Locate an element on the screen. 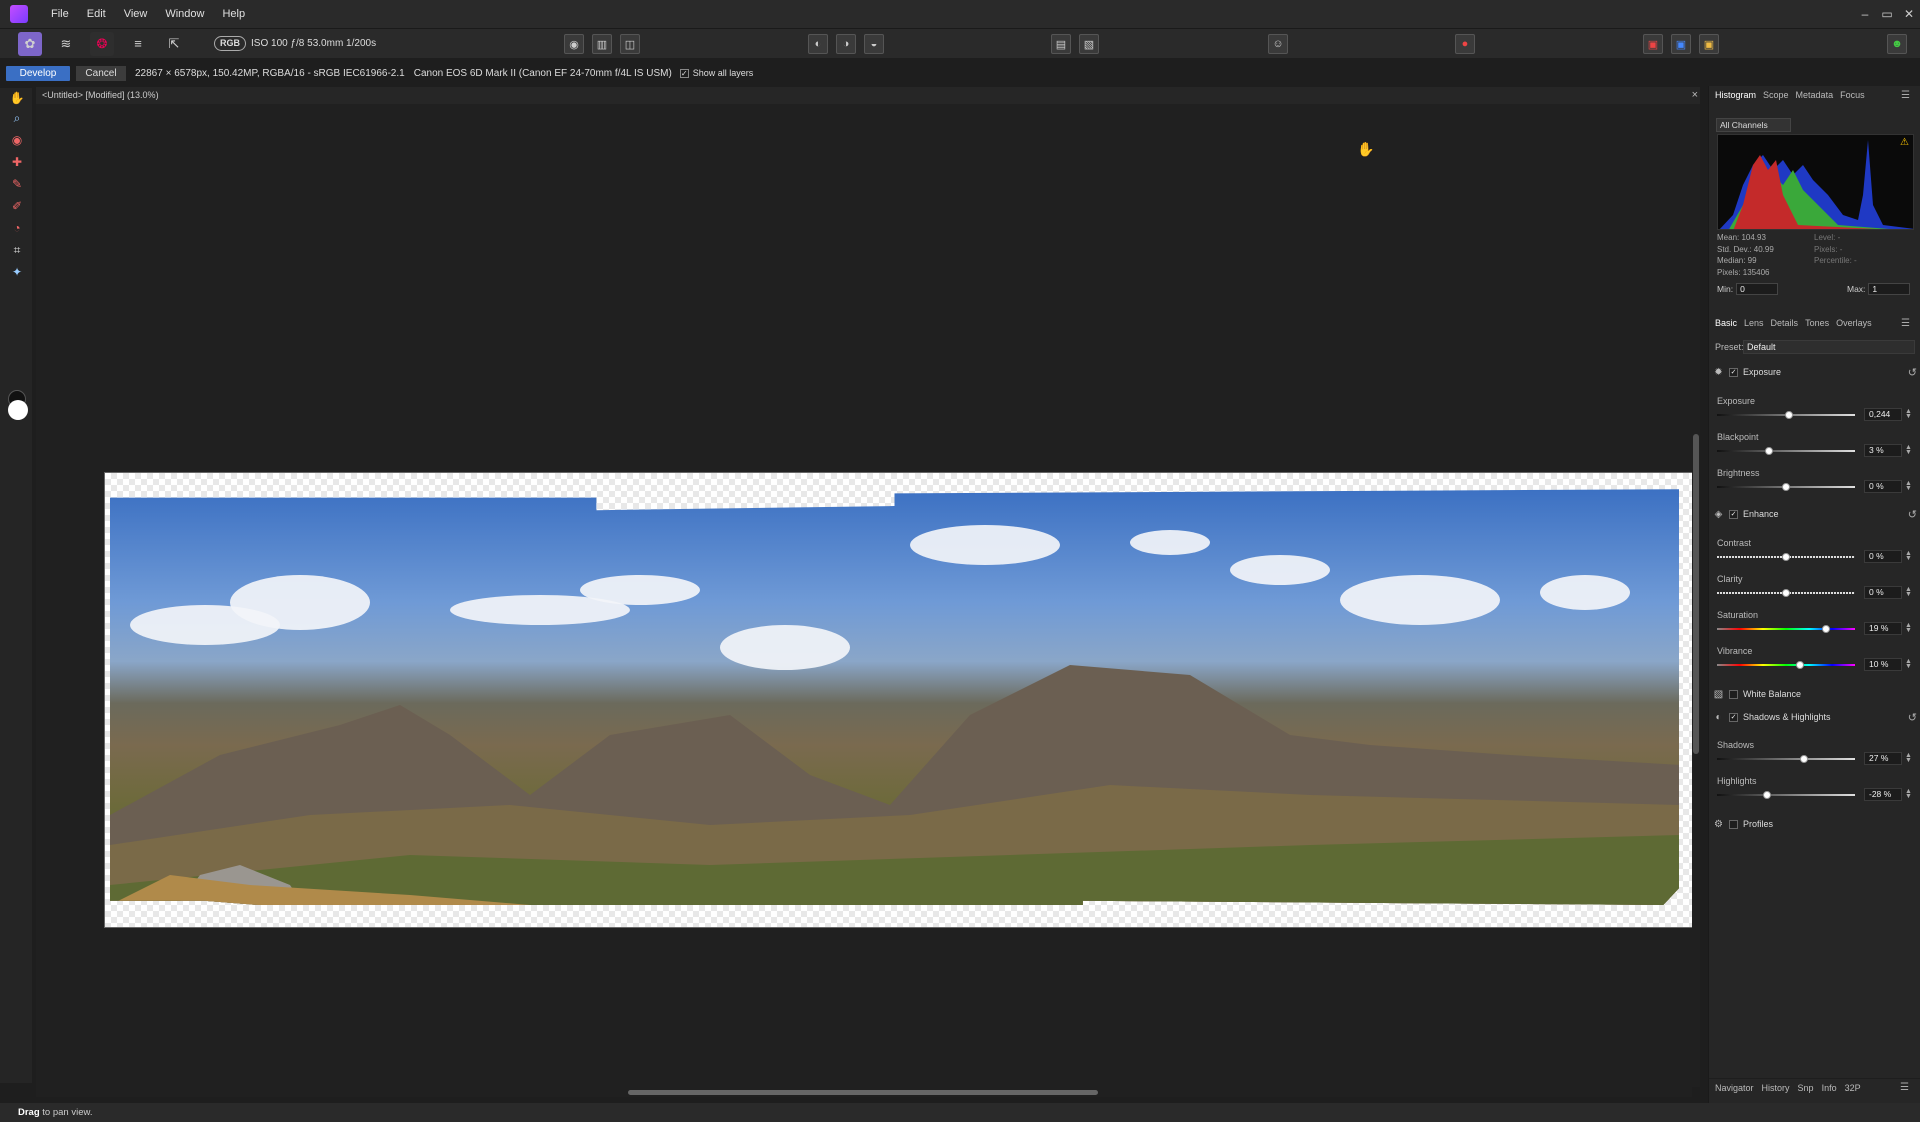 This screenshot has width=1920, height=1122. shadows-spin-icon: ▲ ▼ is located at coordinates (1908, 758).